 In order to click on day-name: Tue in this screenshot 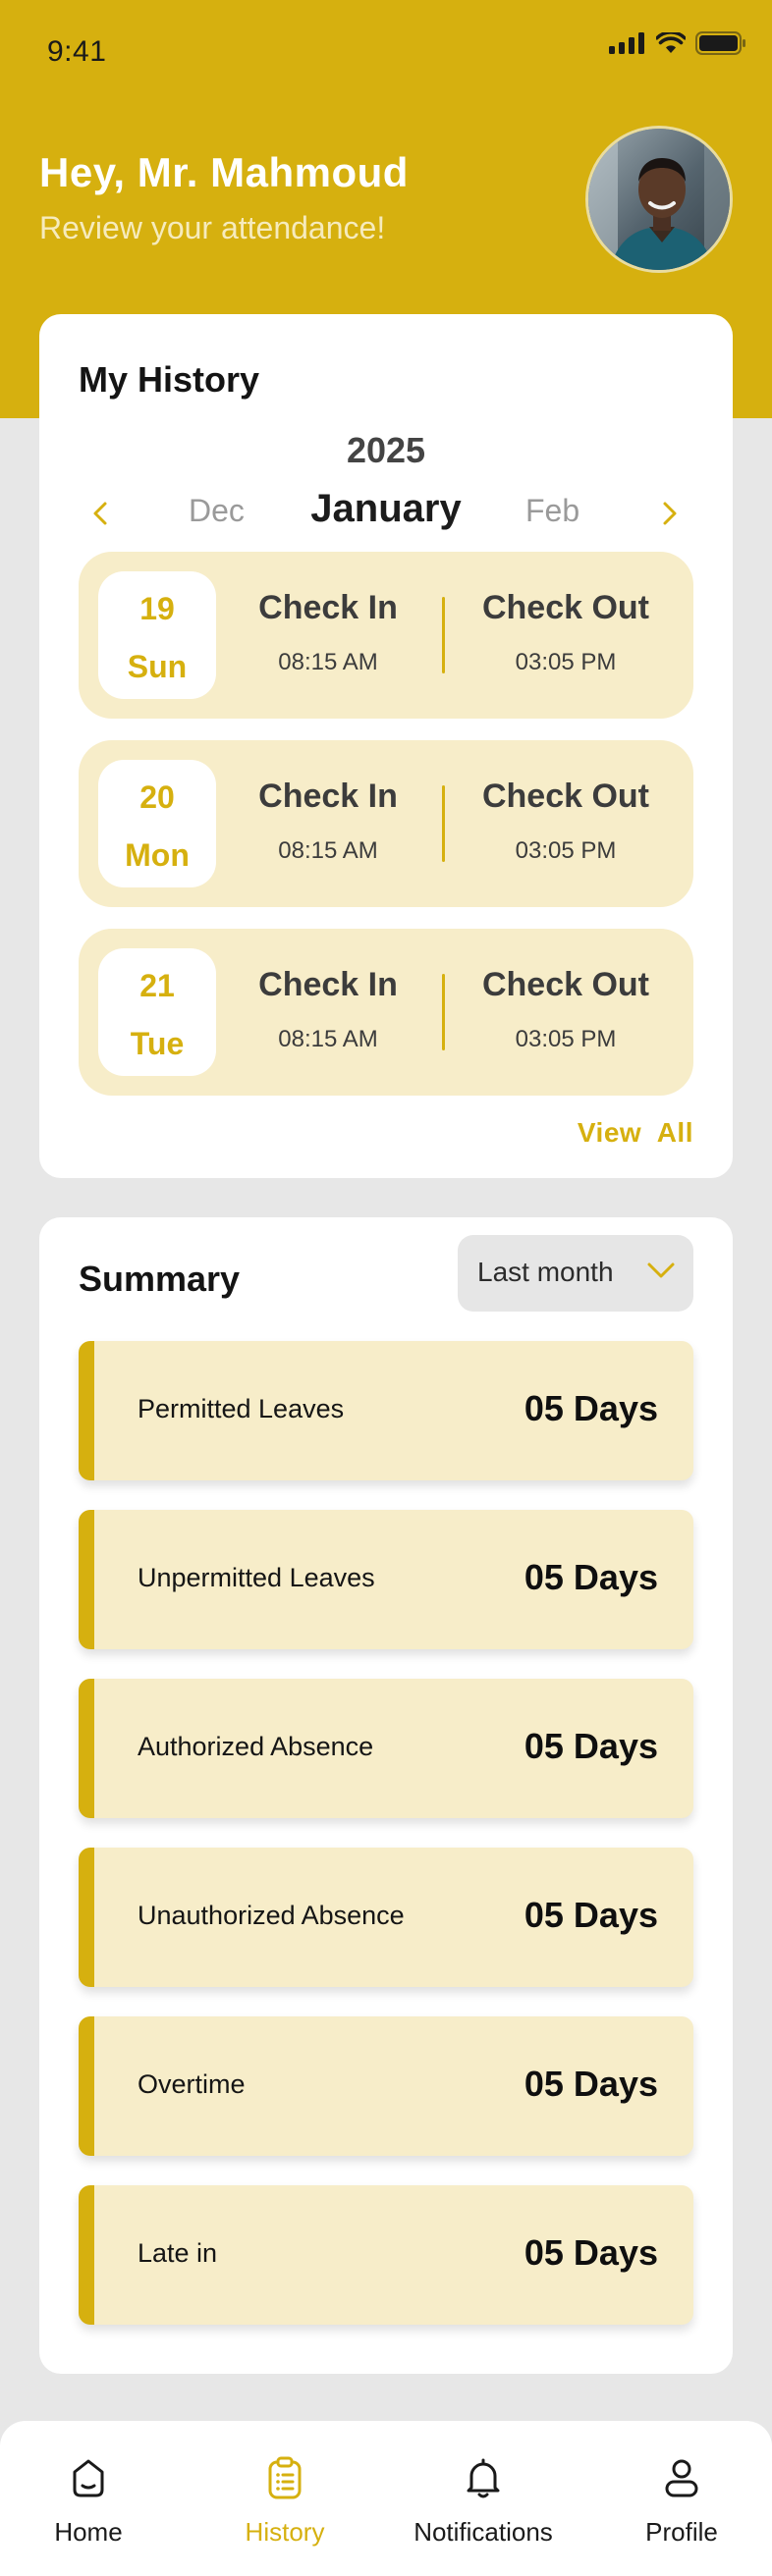, I will do `click(157, 1043)`.